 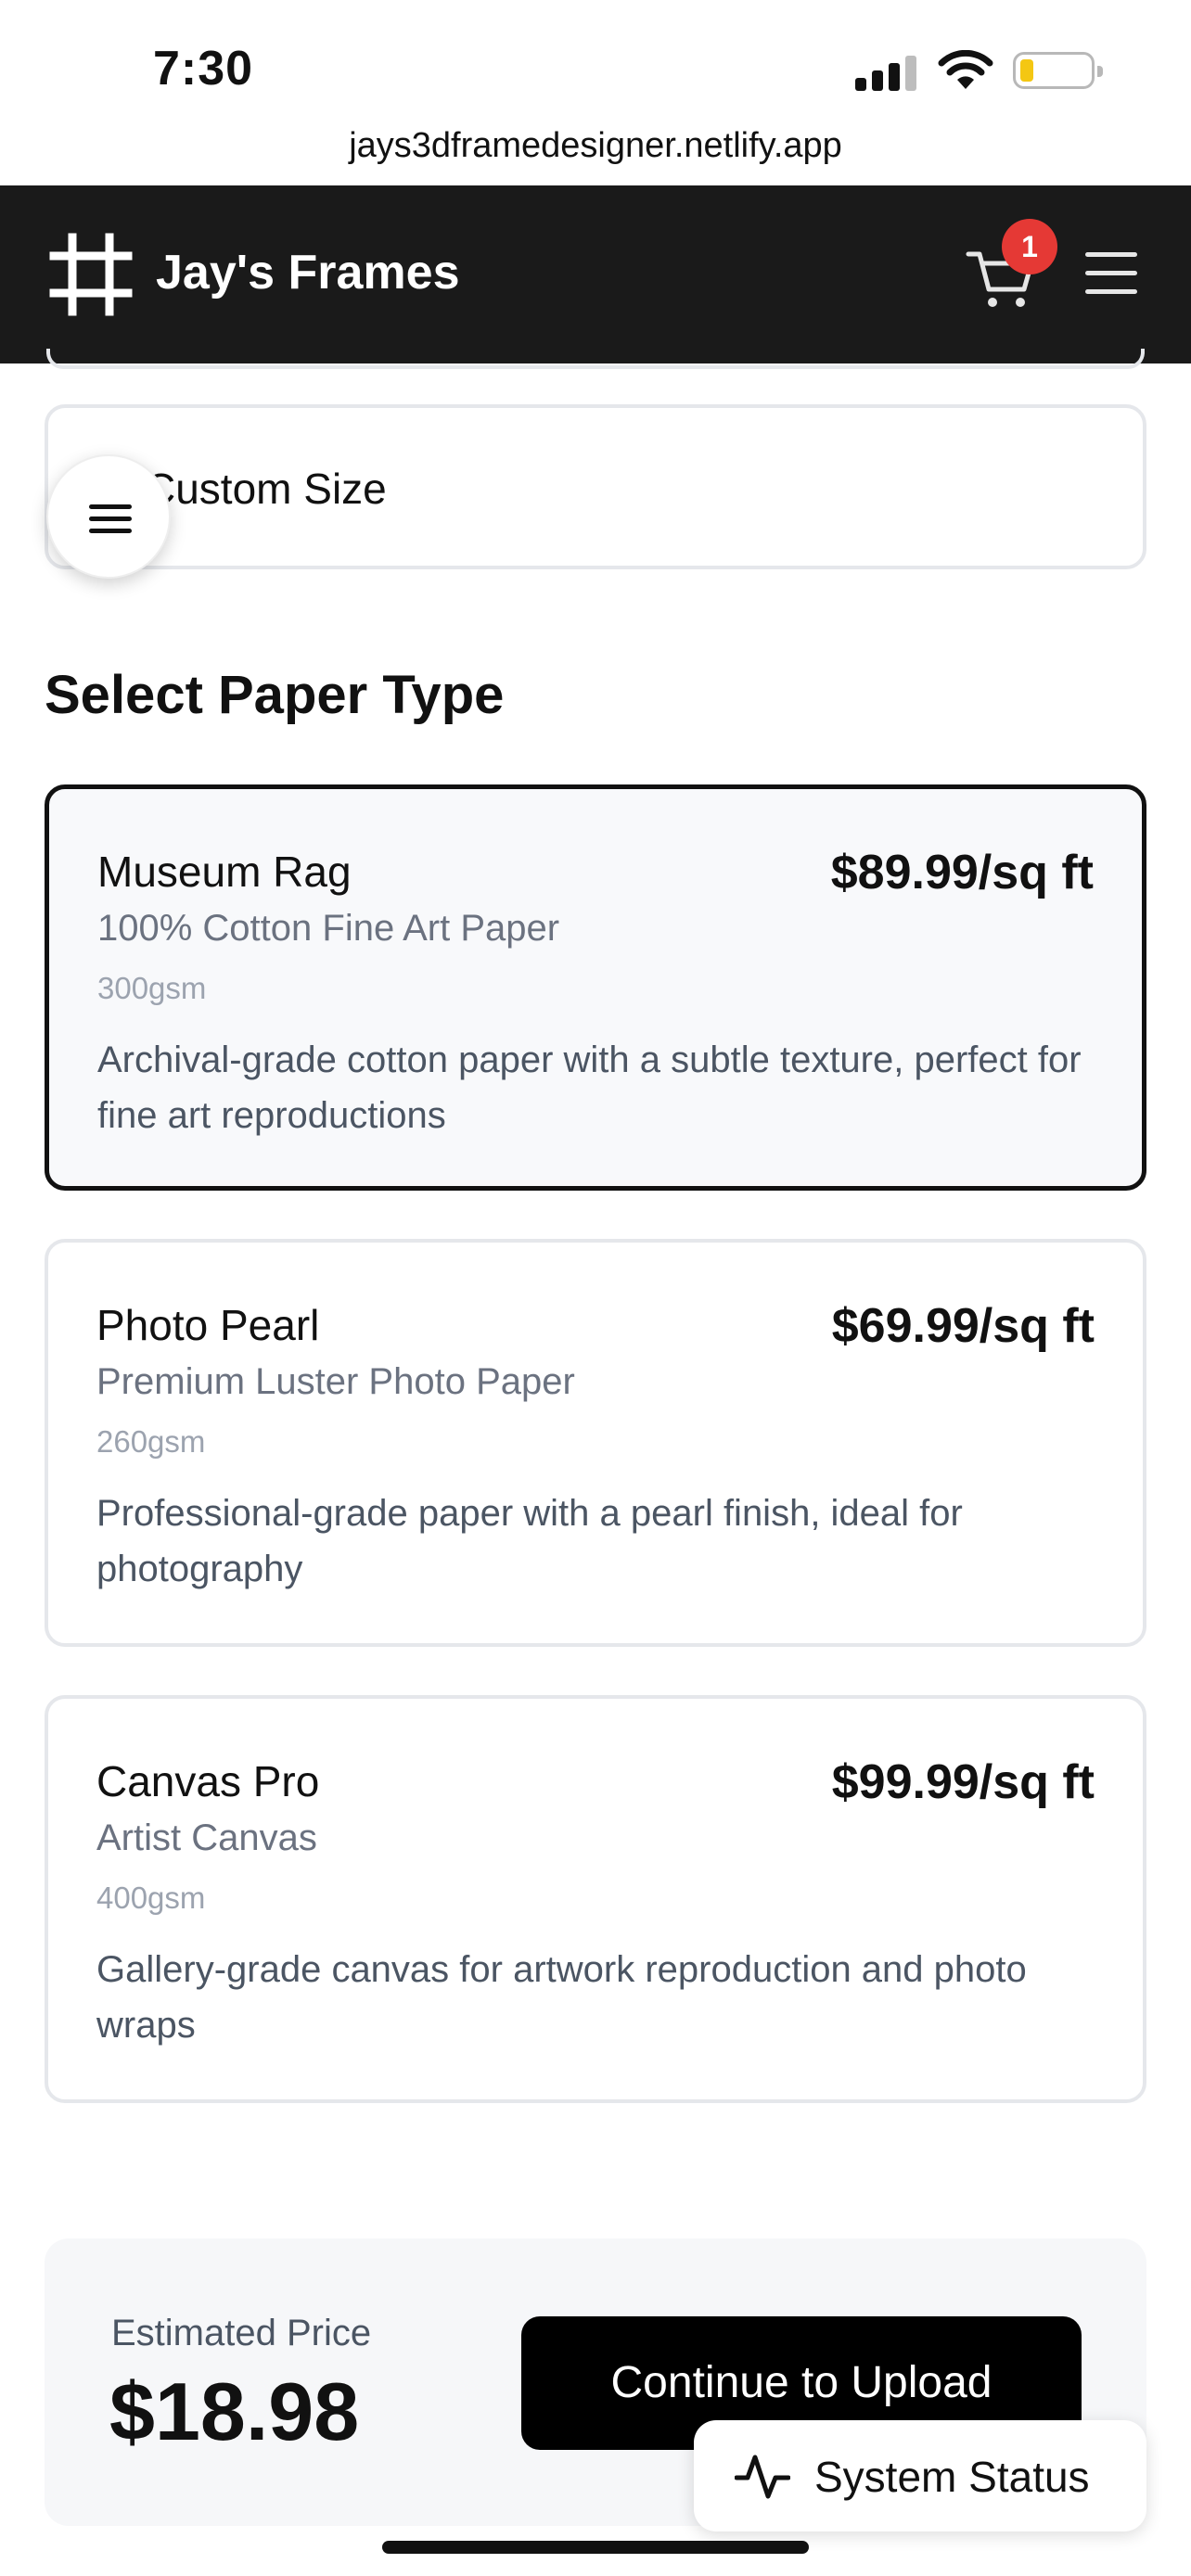 What do you see at coordinates (1058, 71) in the screenshot?
I see `battery-icon` at bounding box center [1058, 71].